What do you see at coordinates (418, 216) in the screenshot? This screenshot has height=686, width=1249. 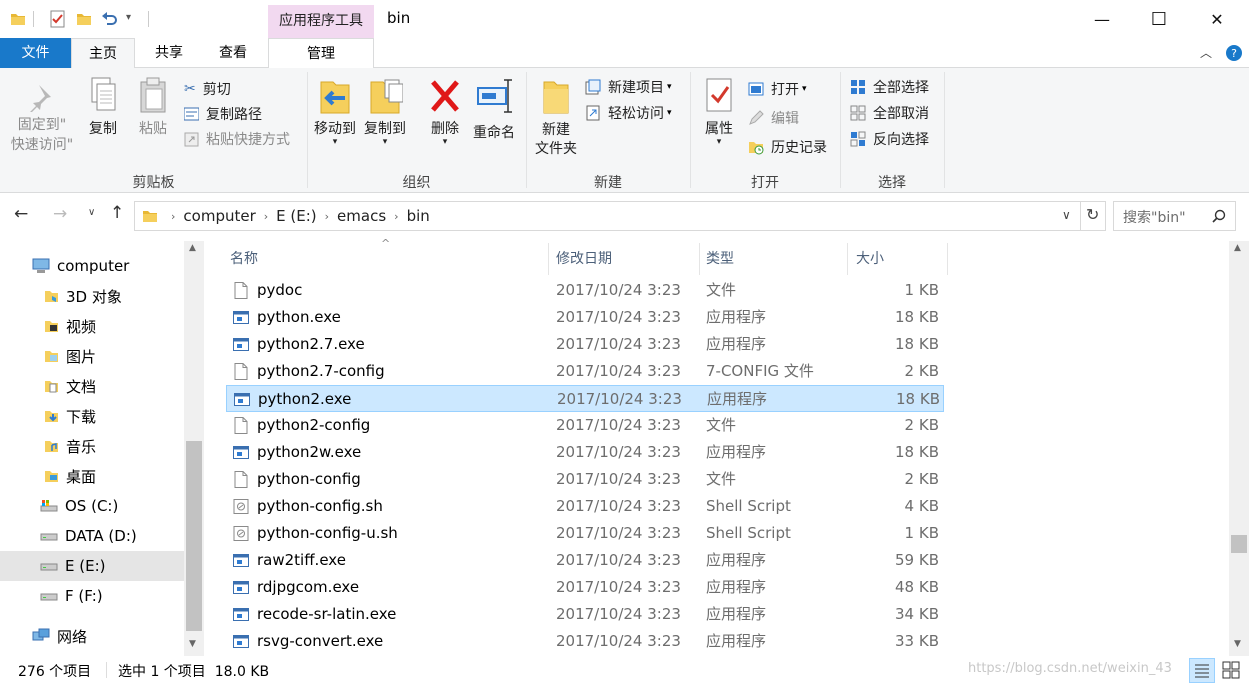 I see `breadcrumb-bin: bin` at bounding box center [418, 216].